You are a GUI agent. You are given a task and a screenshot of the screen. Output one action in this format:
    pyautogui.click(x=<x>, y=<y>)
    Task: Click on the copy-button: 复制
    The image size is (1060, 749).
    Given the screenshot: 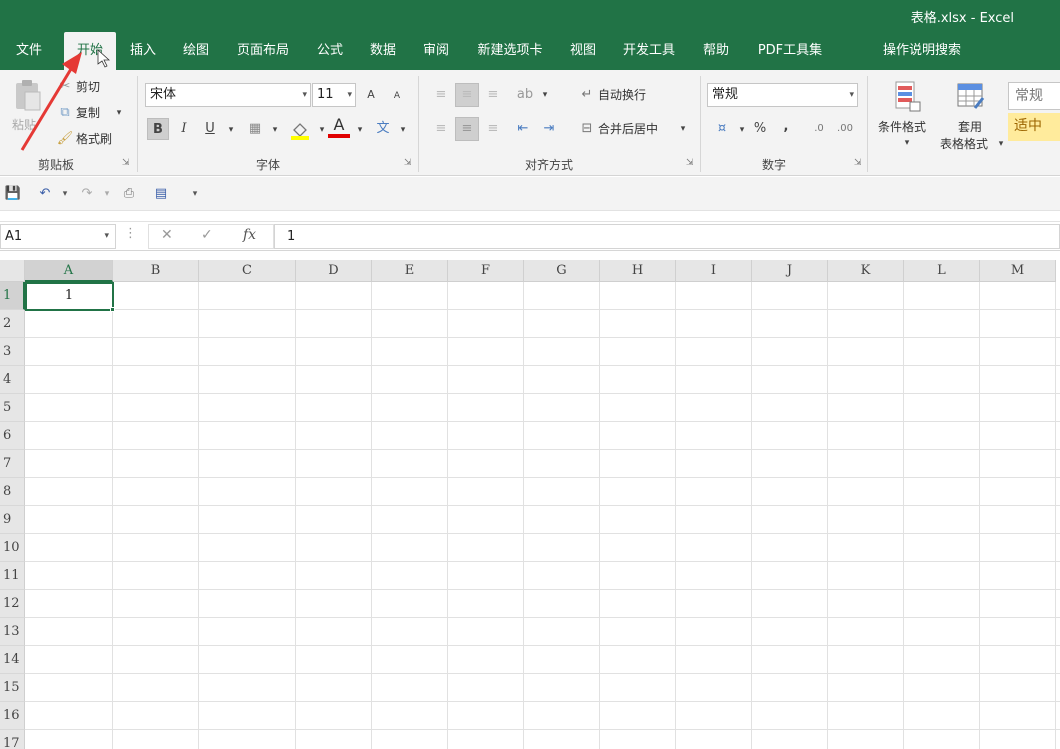 What is the action you would take?
    pyautogui.click(x=88, y=113)
    